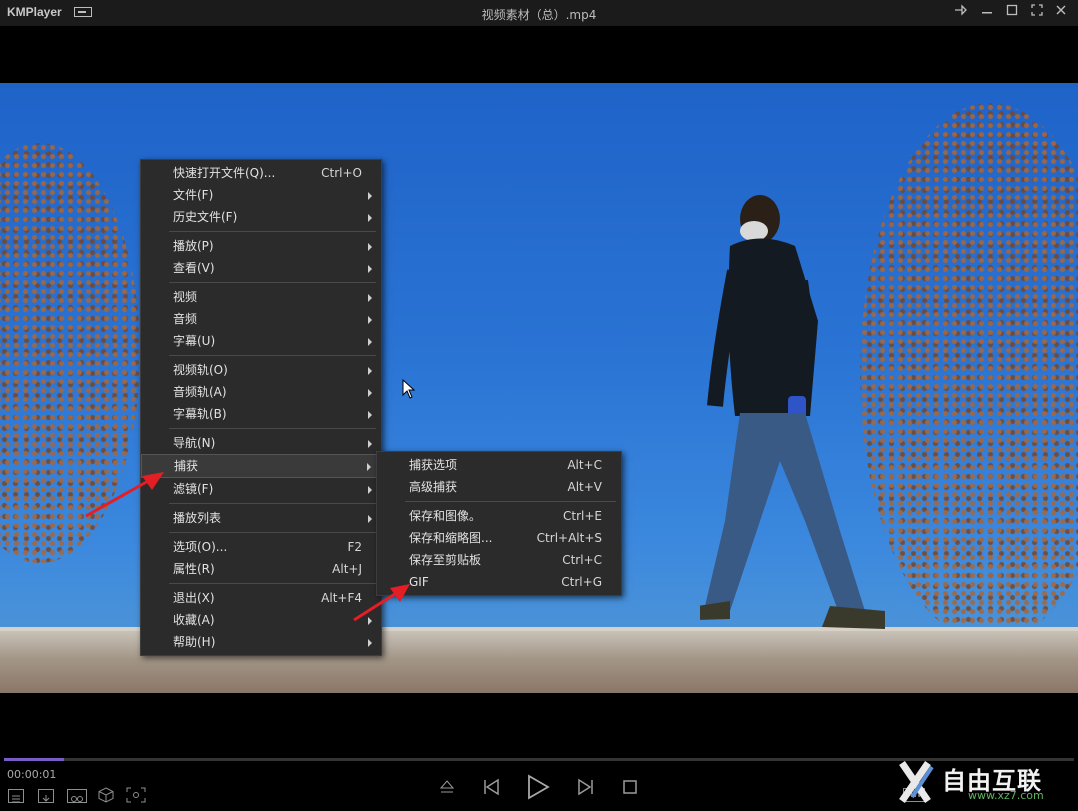 The image size is (1078, 811). Describe the element at coordinates (32, 774) in the screenshot. I see `current-time: 00:00:01` at that location.